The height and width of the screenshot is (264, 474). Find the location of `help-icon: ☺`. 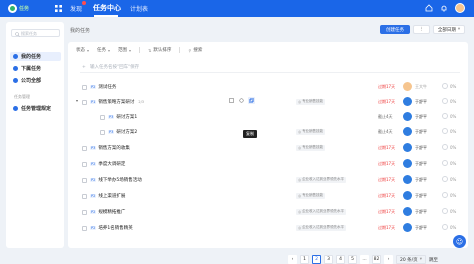

help-icon: ☺ is located at coordinates (459, 241).